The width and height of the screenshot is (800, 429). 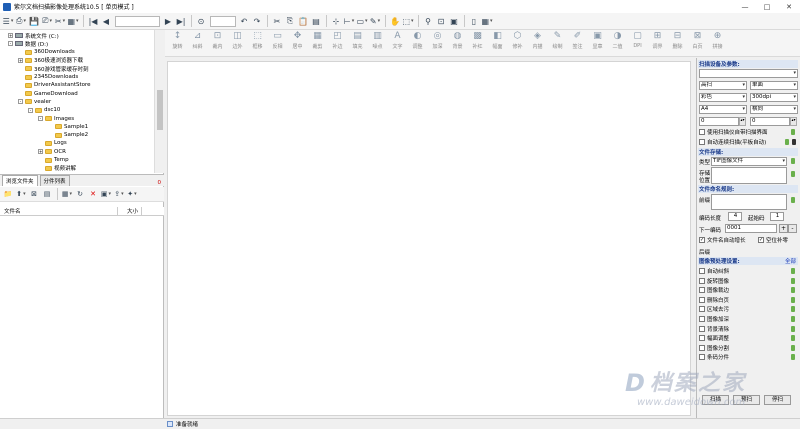 What do you see at coordinates (21, 194) in the screenshot?
I see `folder-up-icon: ⬆ ▾` at bounding box center [21, 194].